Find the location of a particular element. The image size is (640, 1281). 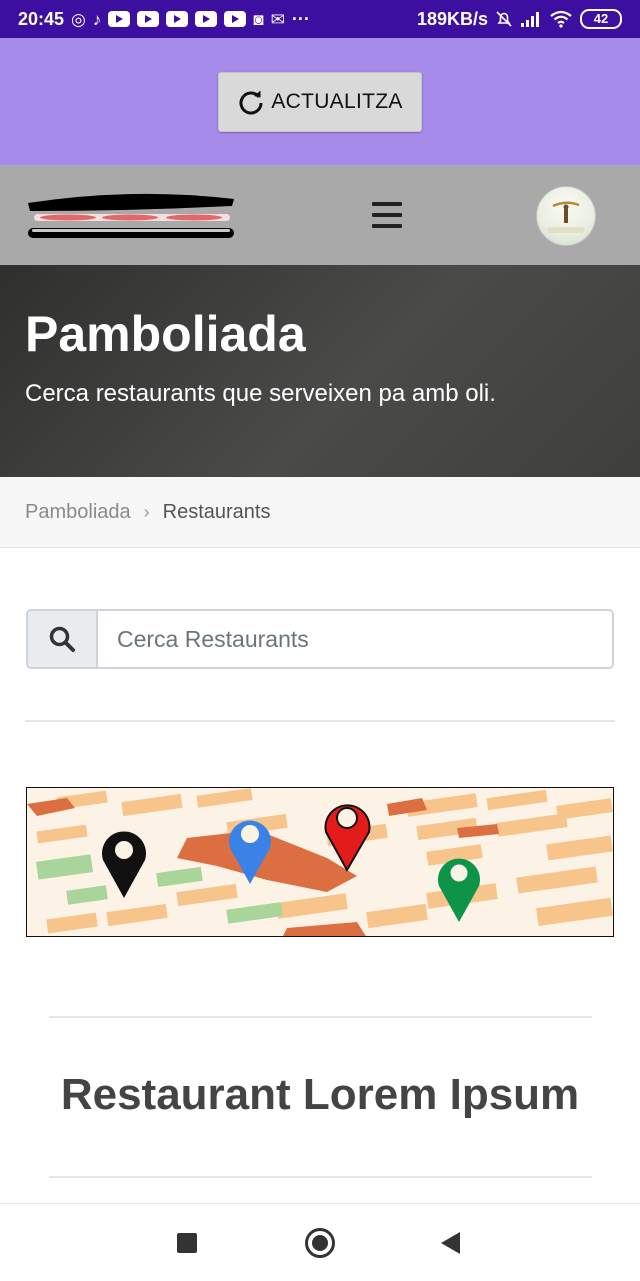

user-avatar is located at coordinates (566, 216).